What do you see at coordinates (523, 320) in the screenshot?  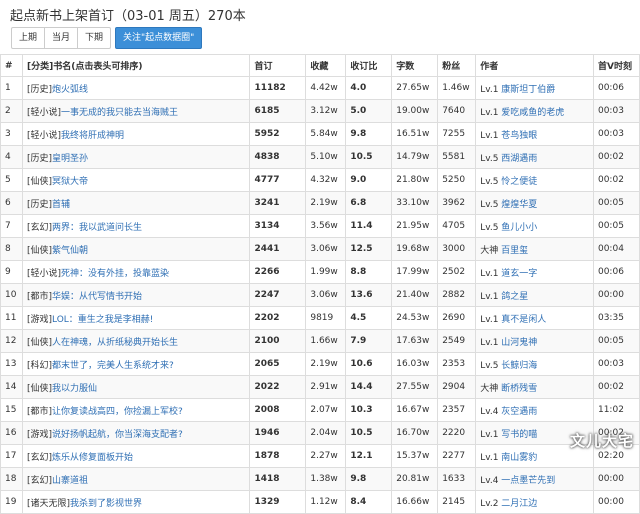 I see `author-link: 真不是闲人` at bounding box center [523, 320].